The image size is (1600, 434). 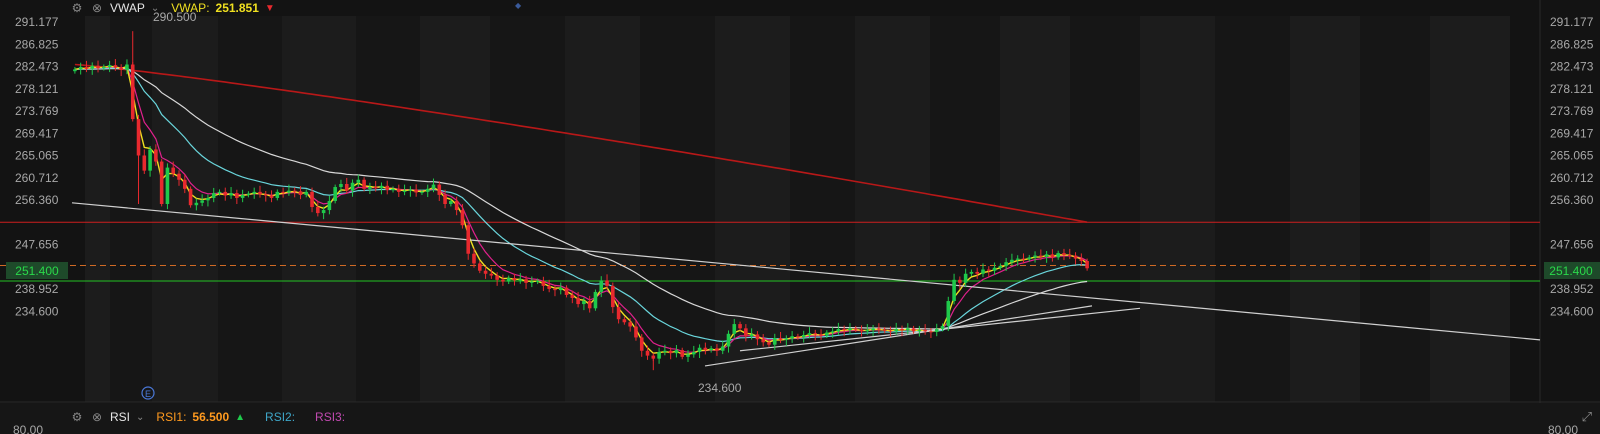 What do you see at coordinates (1571, 271) in the screenshot?
I see `current-price-label-right: 251.400` at bounding box center [1571, 271].